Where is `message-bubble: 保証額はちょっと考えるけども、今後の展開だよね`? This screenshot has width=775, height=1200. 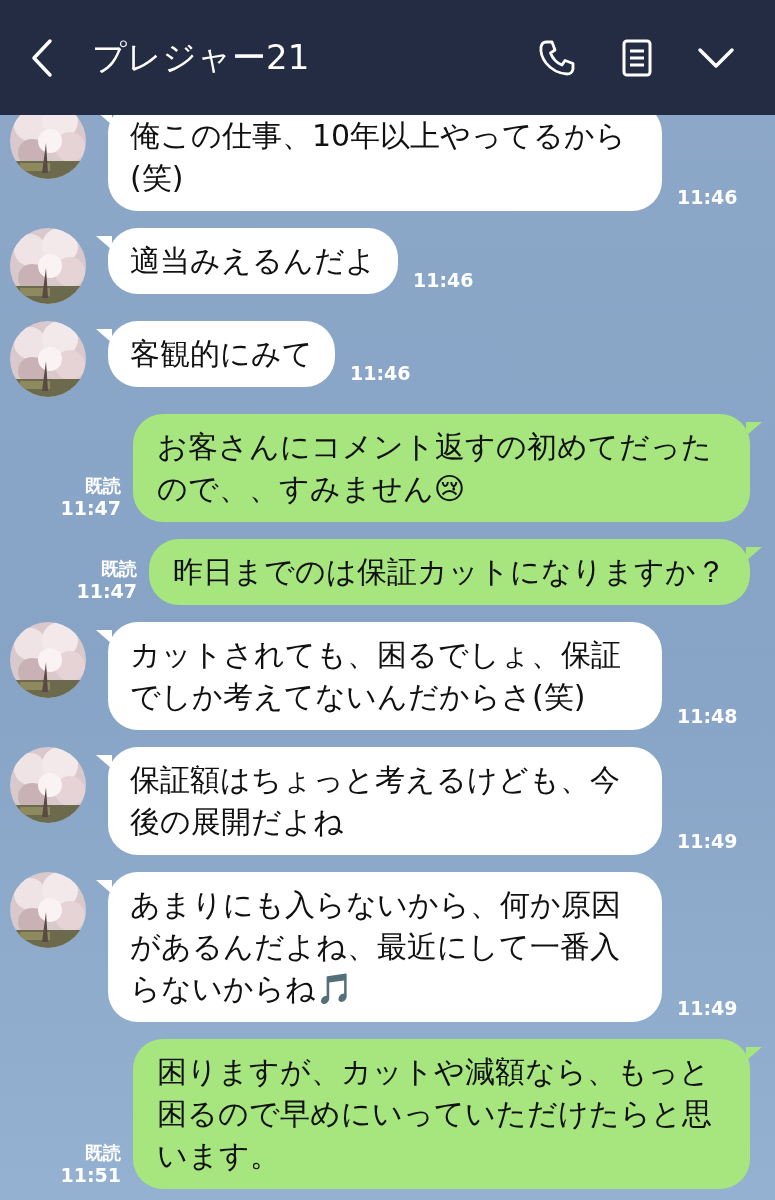
message-bubble: 保証額はちょっと考えるけども、今後の展開だよね is located at coordinates (385, 801).